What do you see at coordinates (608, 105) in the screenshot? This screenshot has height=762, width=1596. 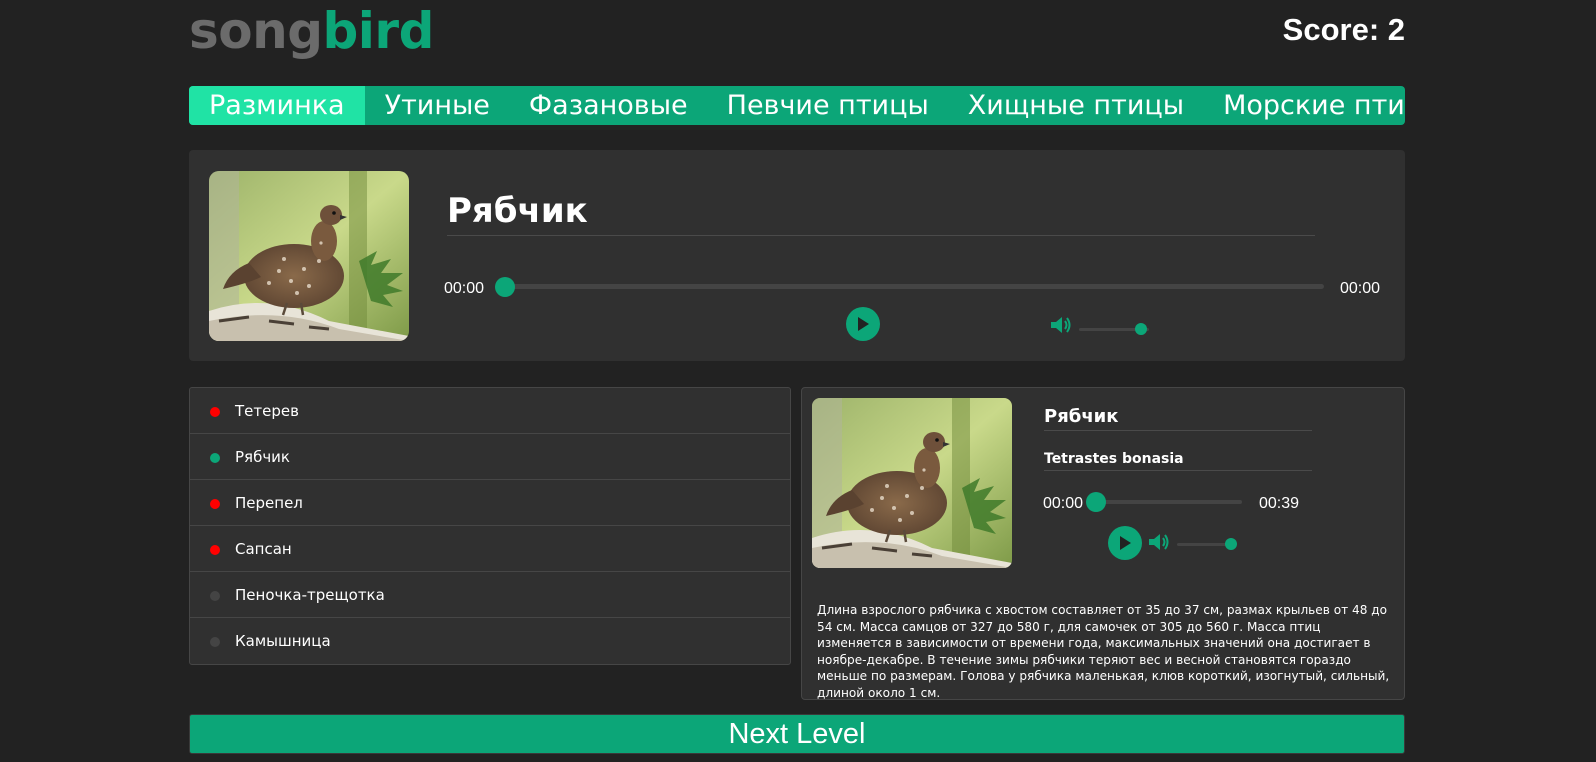 I see `nav-item-pheasants: Фазановые` at bounding box center [608, 105].